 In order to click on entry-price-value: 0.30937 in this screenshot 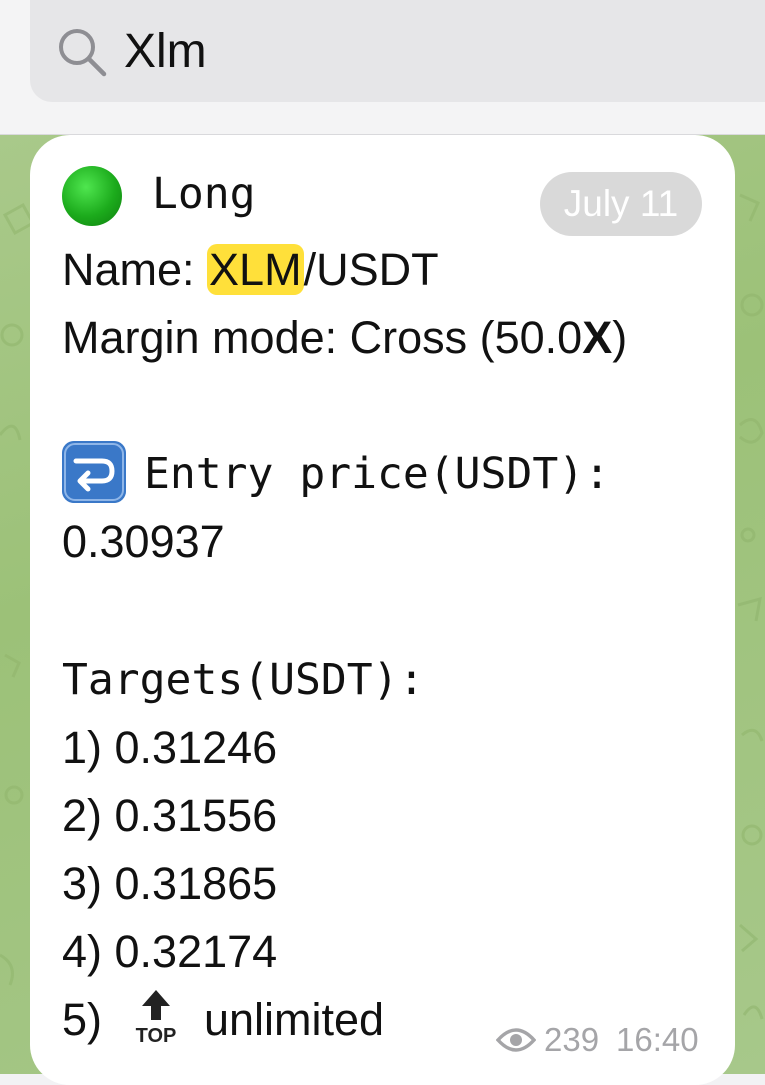, I will do `click(143, 541)`.